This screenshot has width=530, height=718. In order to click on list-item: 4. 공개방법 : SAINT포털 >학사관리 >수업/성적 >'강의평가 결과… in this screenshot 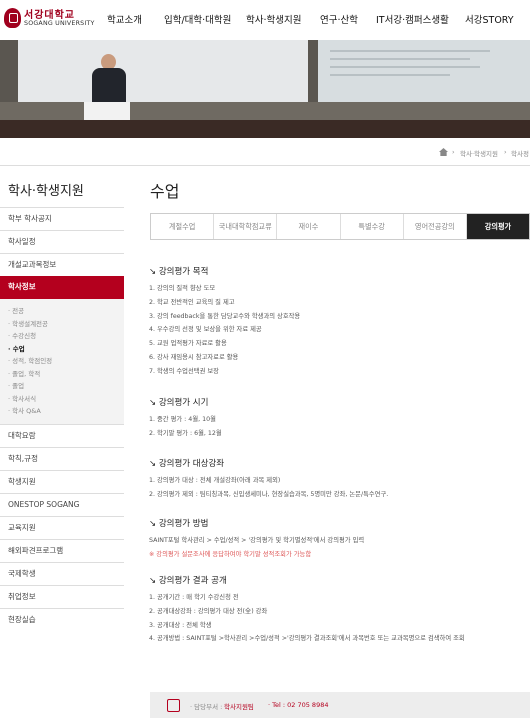, I will do `click(307, 639)`.